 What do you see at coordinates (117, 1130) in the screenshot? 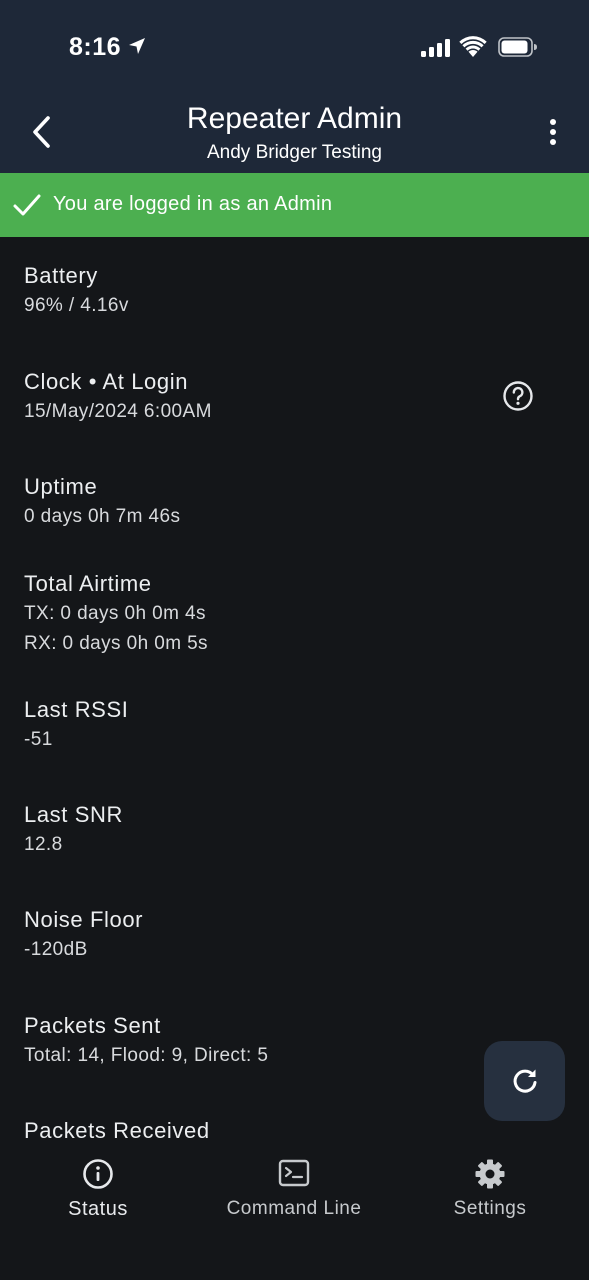
I see `item-label: Packets Received` at bounding box center [117, 1130].